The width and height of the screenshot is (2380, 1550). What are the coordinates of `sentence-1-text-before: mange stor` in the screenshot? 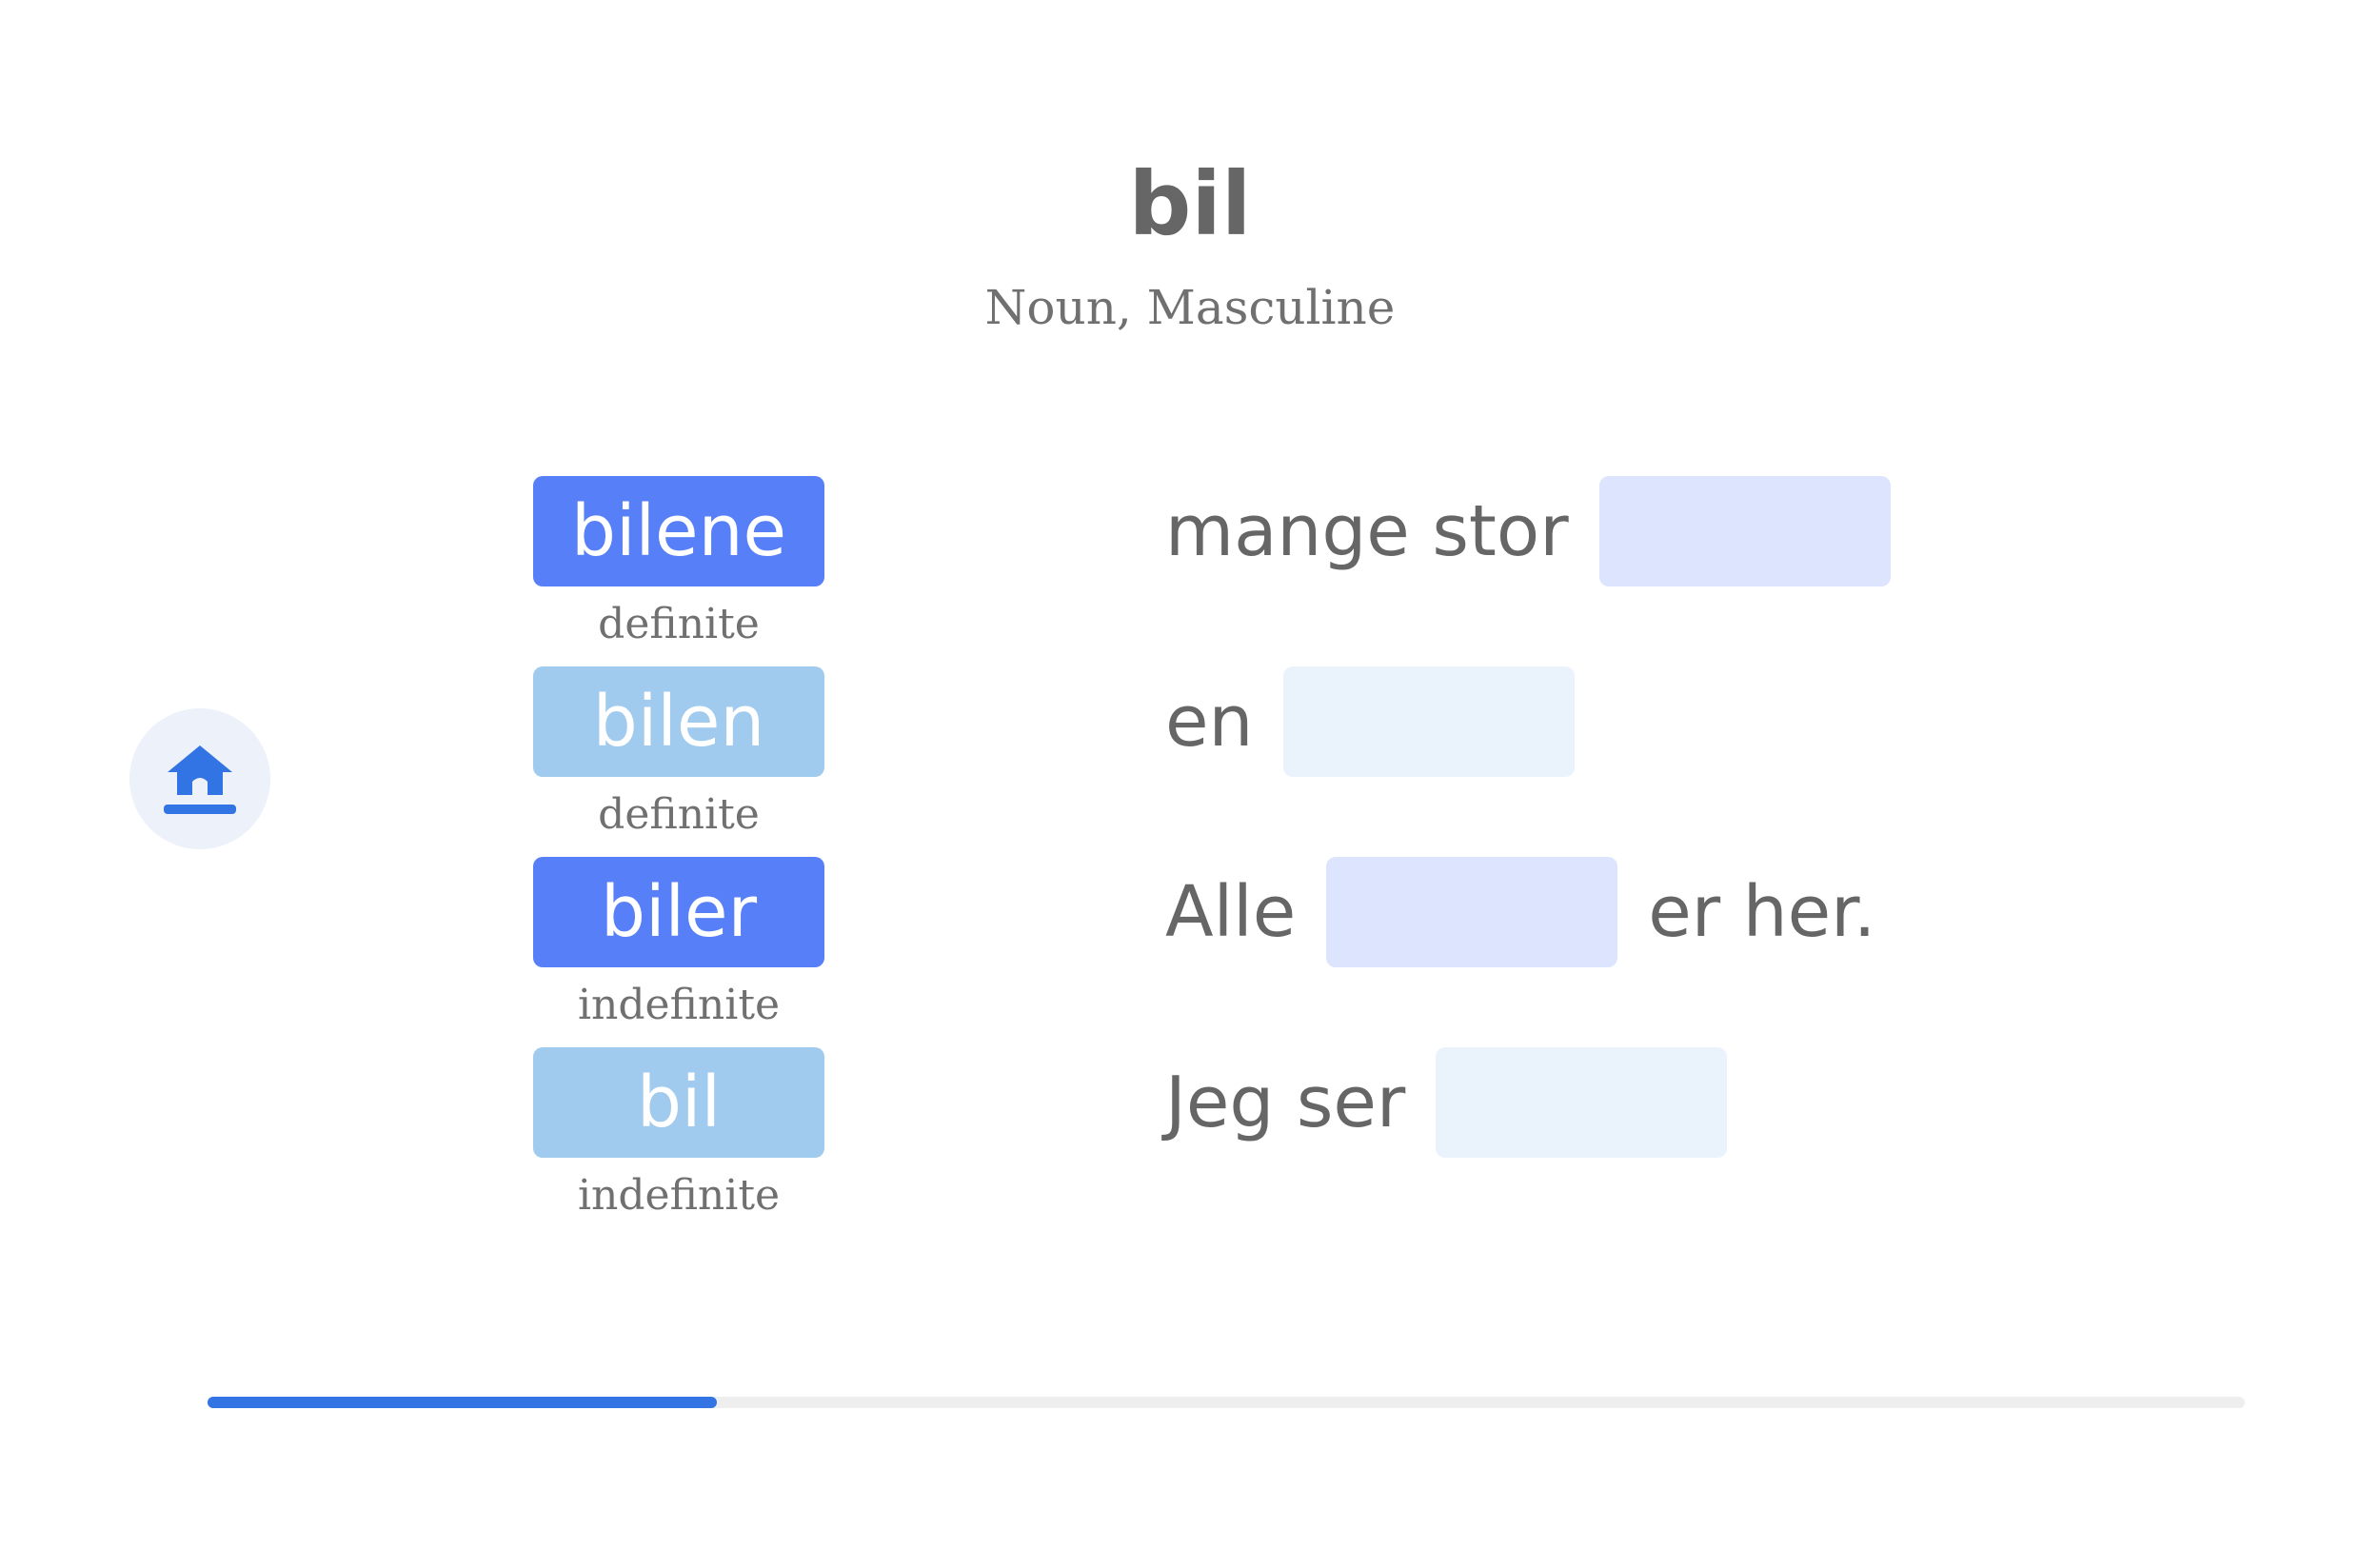 It's located at (1367, 531).